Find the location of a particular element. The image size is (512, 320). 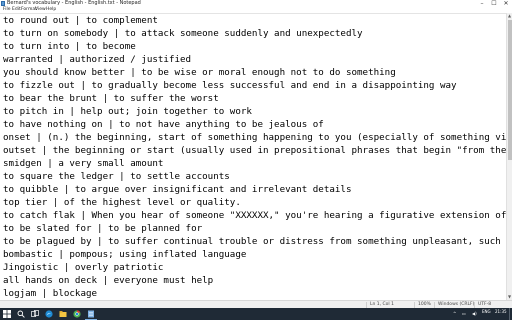

tray-language: ENG is located at coordinates (486, 311).